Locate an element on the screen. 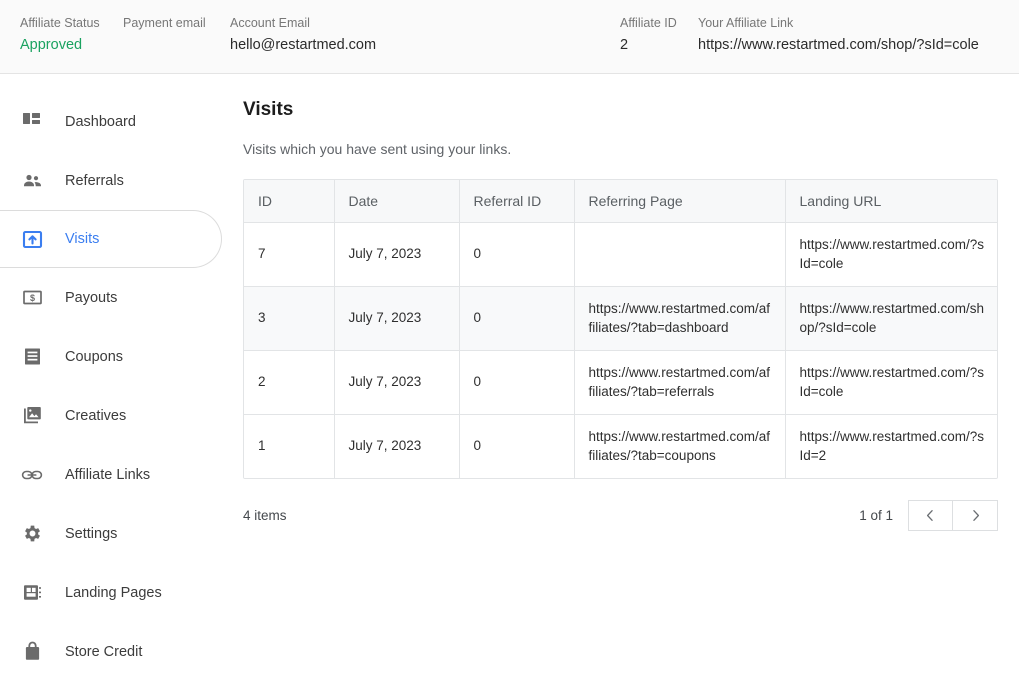  page-indicator: 1 of 1 is located at coordinates (876, 515).